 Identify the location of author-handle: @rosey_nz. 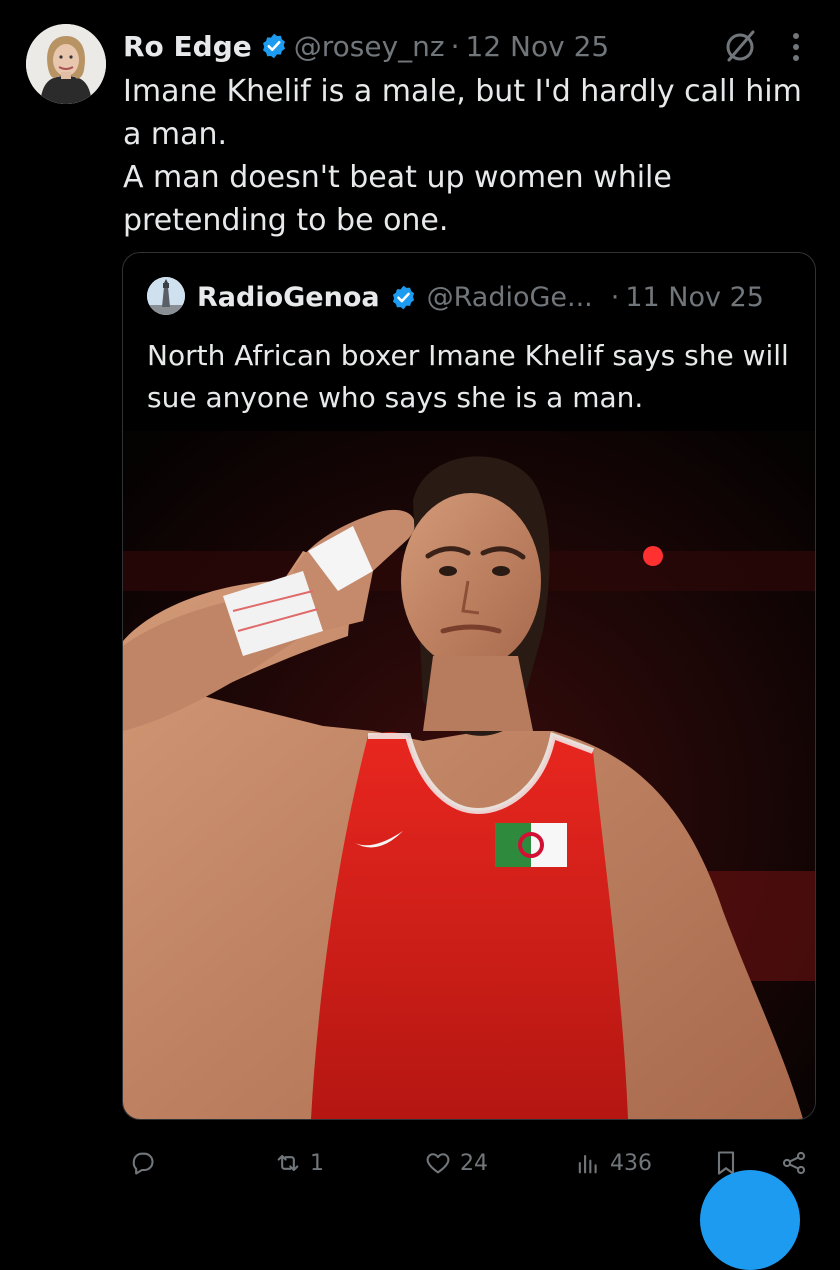
(369, 46).